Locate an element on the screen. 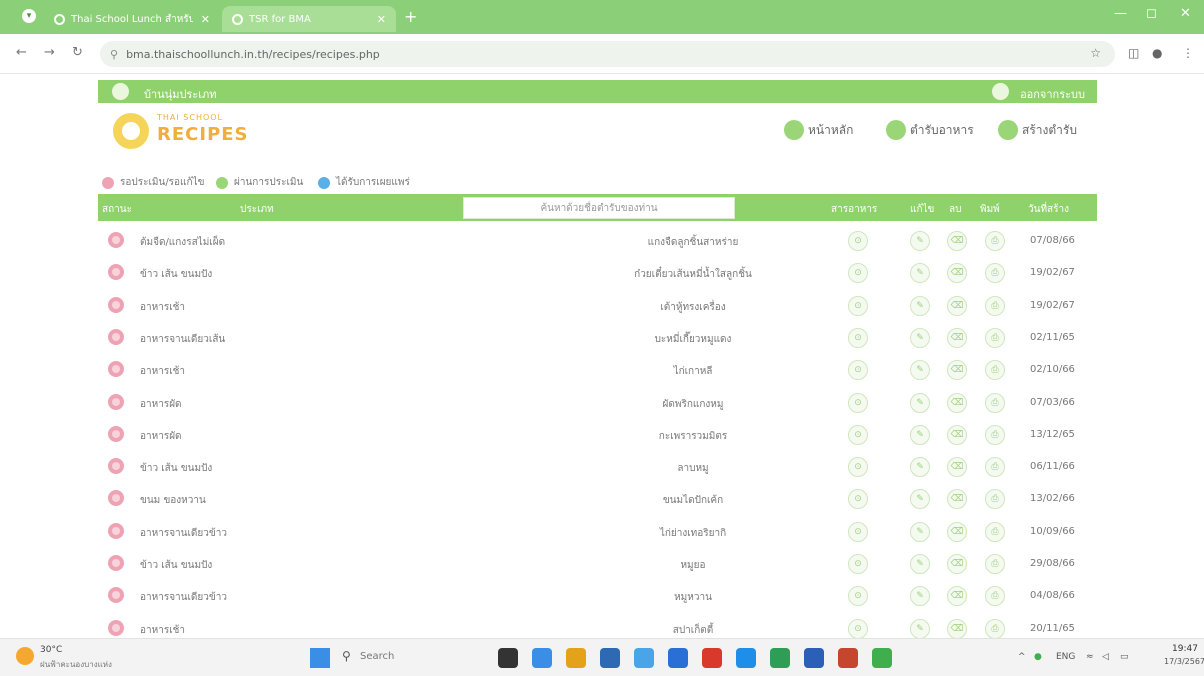  battery-icon: ▭ is located at coordinates (1124, 657).